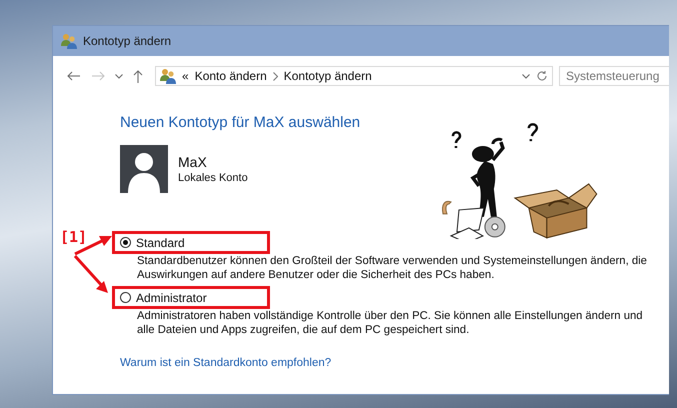 Image resolution: width=677 pixels, height=408 pixels. I want to click on option-description: Administratoren haben vollständige Kontrolle über den PC. Sie können alle Einstellungen ändern und, so click(389, 316).